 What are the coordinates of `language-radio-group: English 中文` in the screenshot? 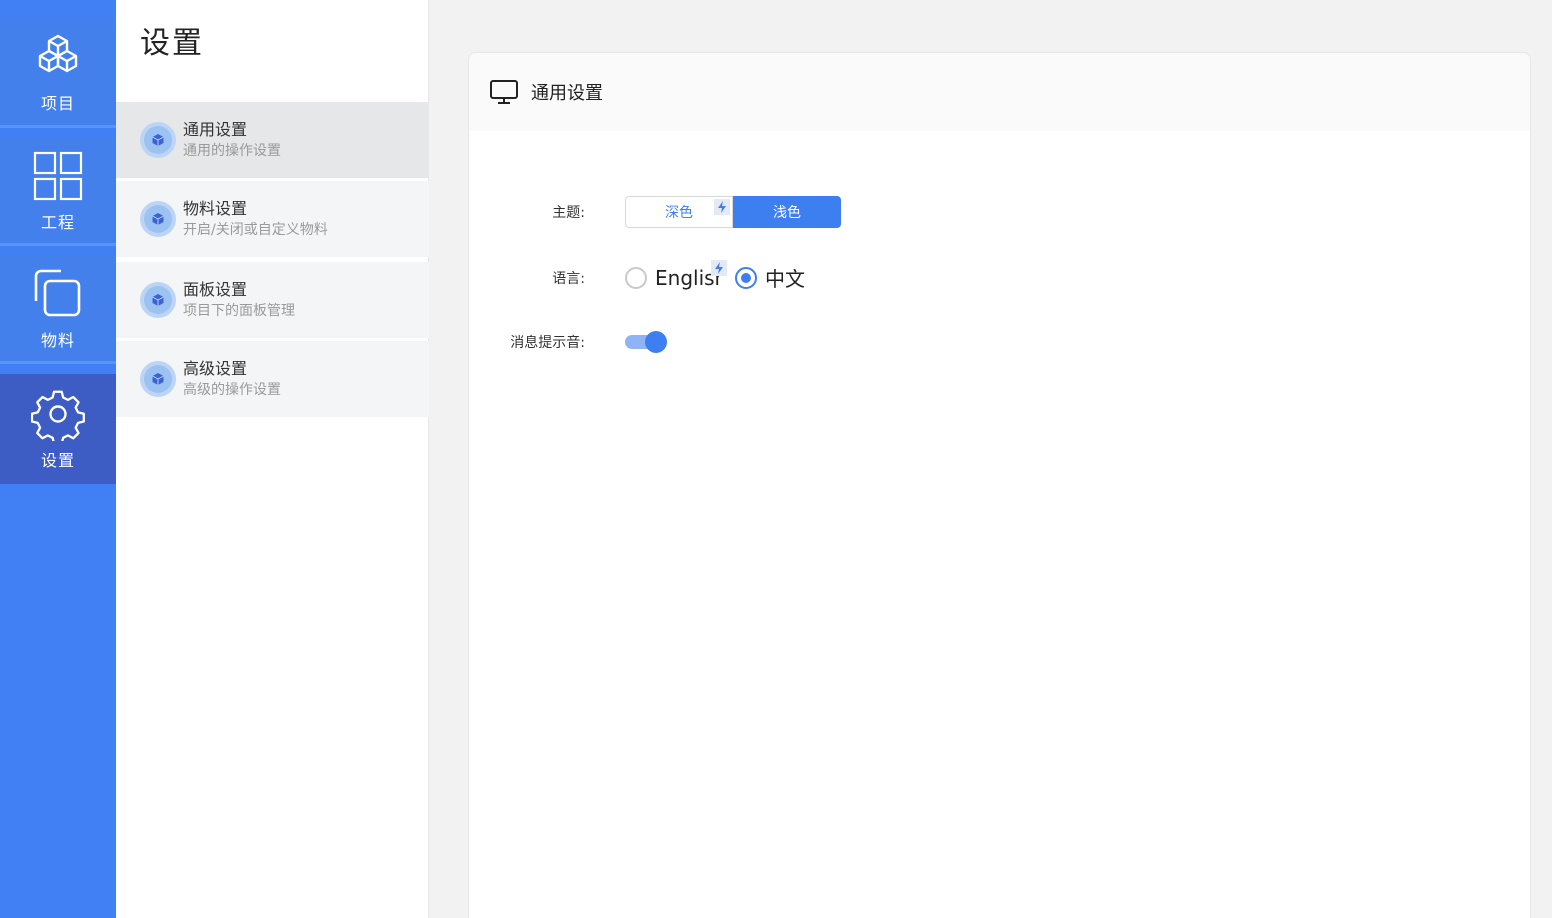 It's located at (722, 275).